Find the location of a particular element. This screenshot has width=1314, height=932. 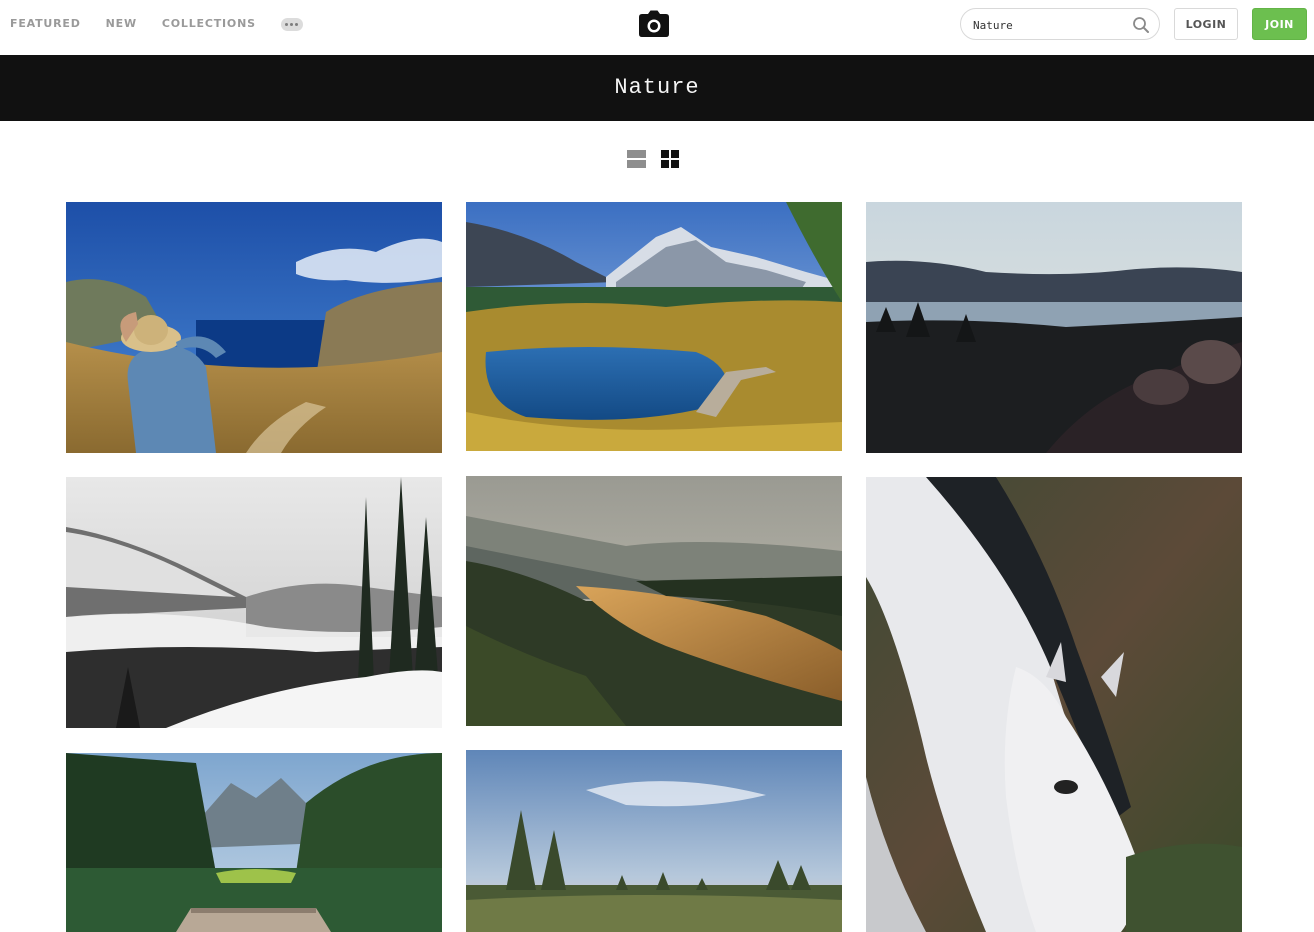

photo-green-lake-pier is located at coordinates (254, 842).